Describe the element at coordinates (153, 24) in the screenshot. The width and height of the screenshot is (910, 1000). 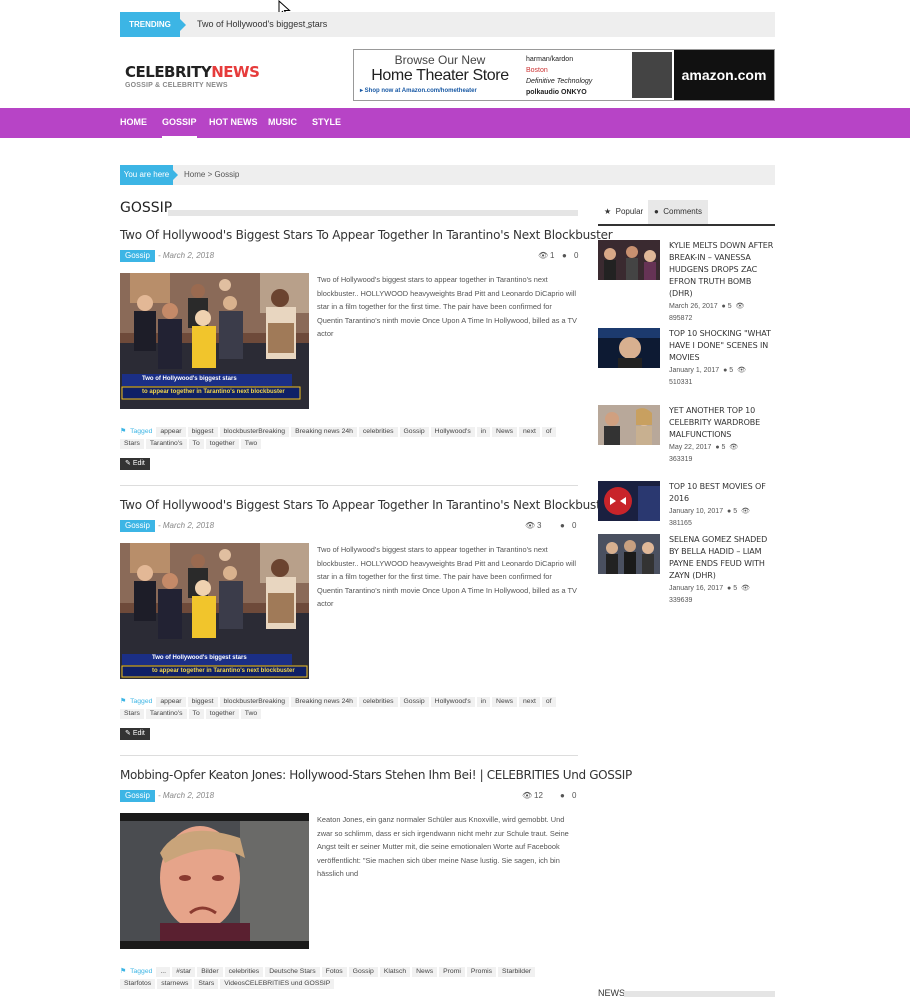
I see `trending-label: TRENDING` at that location.